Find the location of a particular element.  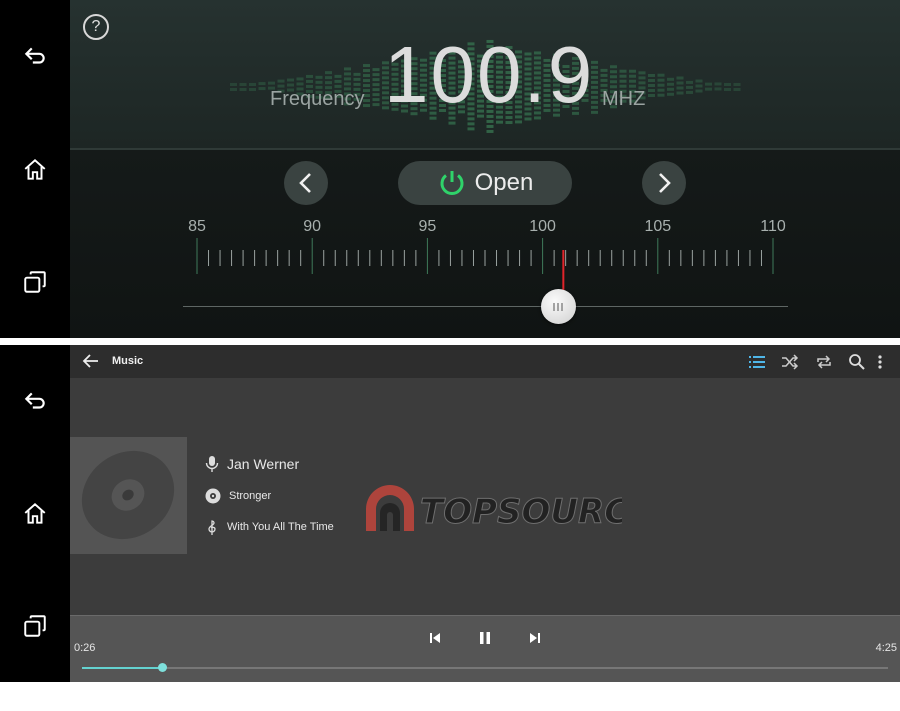

tuning-slider-track is located at coordinates (485, 306).